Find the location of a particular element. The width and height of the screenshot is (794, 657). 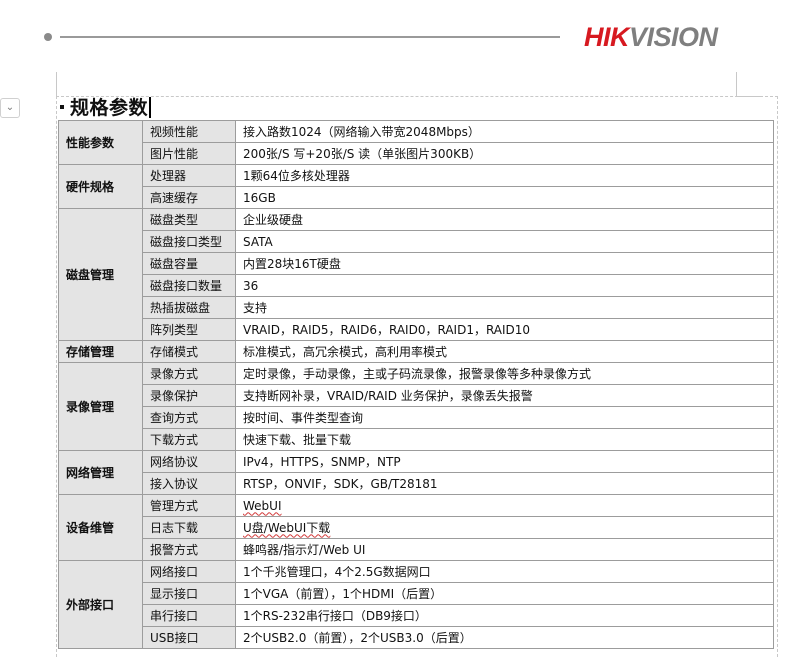

parameter-value: 按时间、事件类型查询 is located at coordinates (303, 417).